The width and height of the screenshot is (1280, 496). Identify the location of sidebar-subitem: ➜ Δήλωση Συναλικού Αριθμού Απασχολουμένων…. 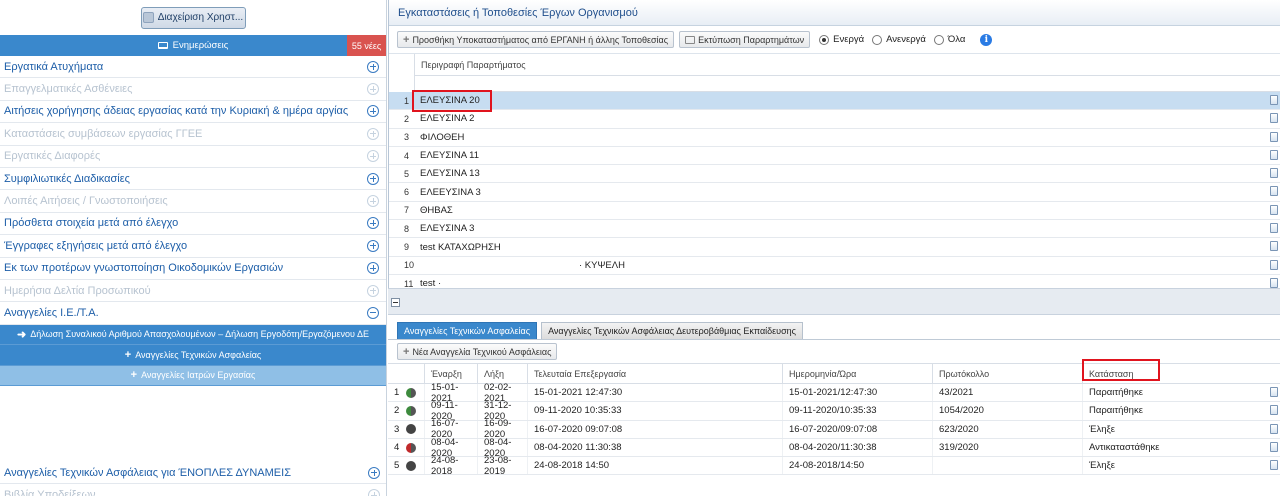
(193, 335).